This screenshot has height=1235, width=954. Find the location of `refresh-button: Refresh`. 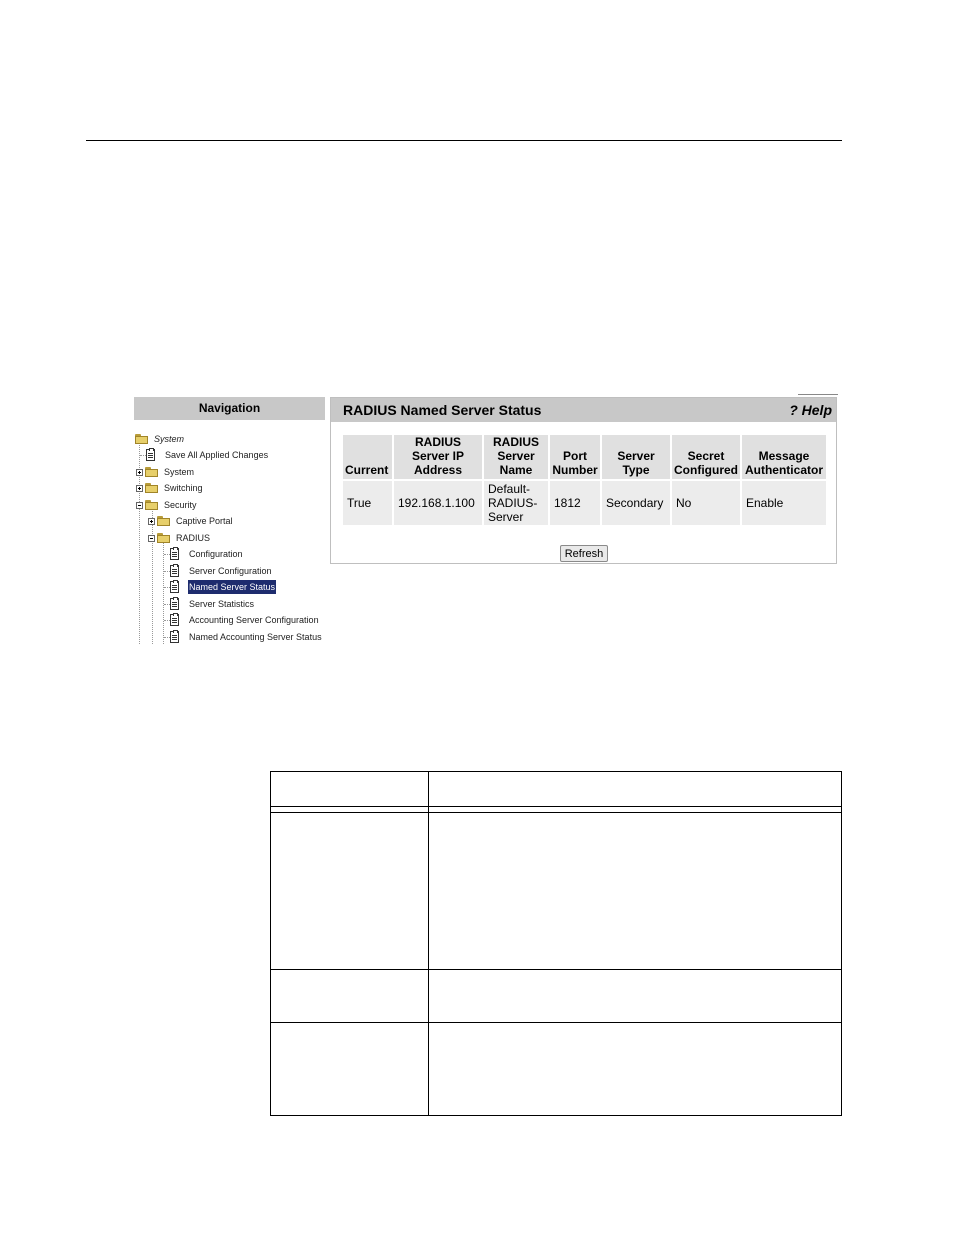

refresh-button: Refresh is located at coordinates (584, 553).